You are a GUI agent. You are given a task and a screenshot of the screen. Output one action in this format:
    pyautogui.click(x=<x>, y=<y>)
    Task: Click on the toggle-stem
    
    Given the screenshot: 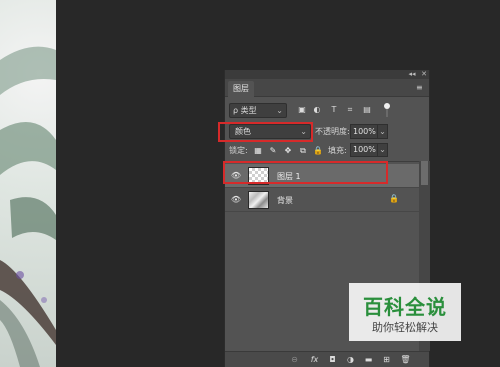 What is the action you would take?
    pyautogui.click(x=387, y=113)
    